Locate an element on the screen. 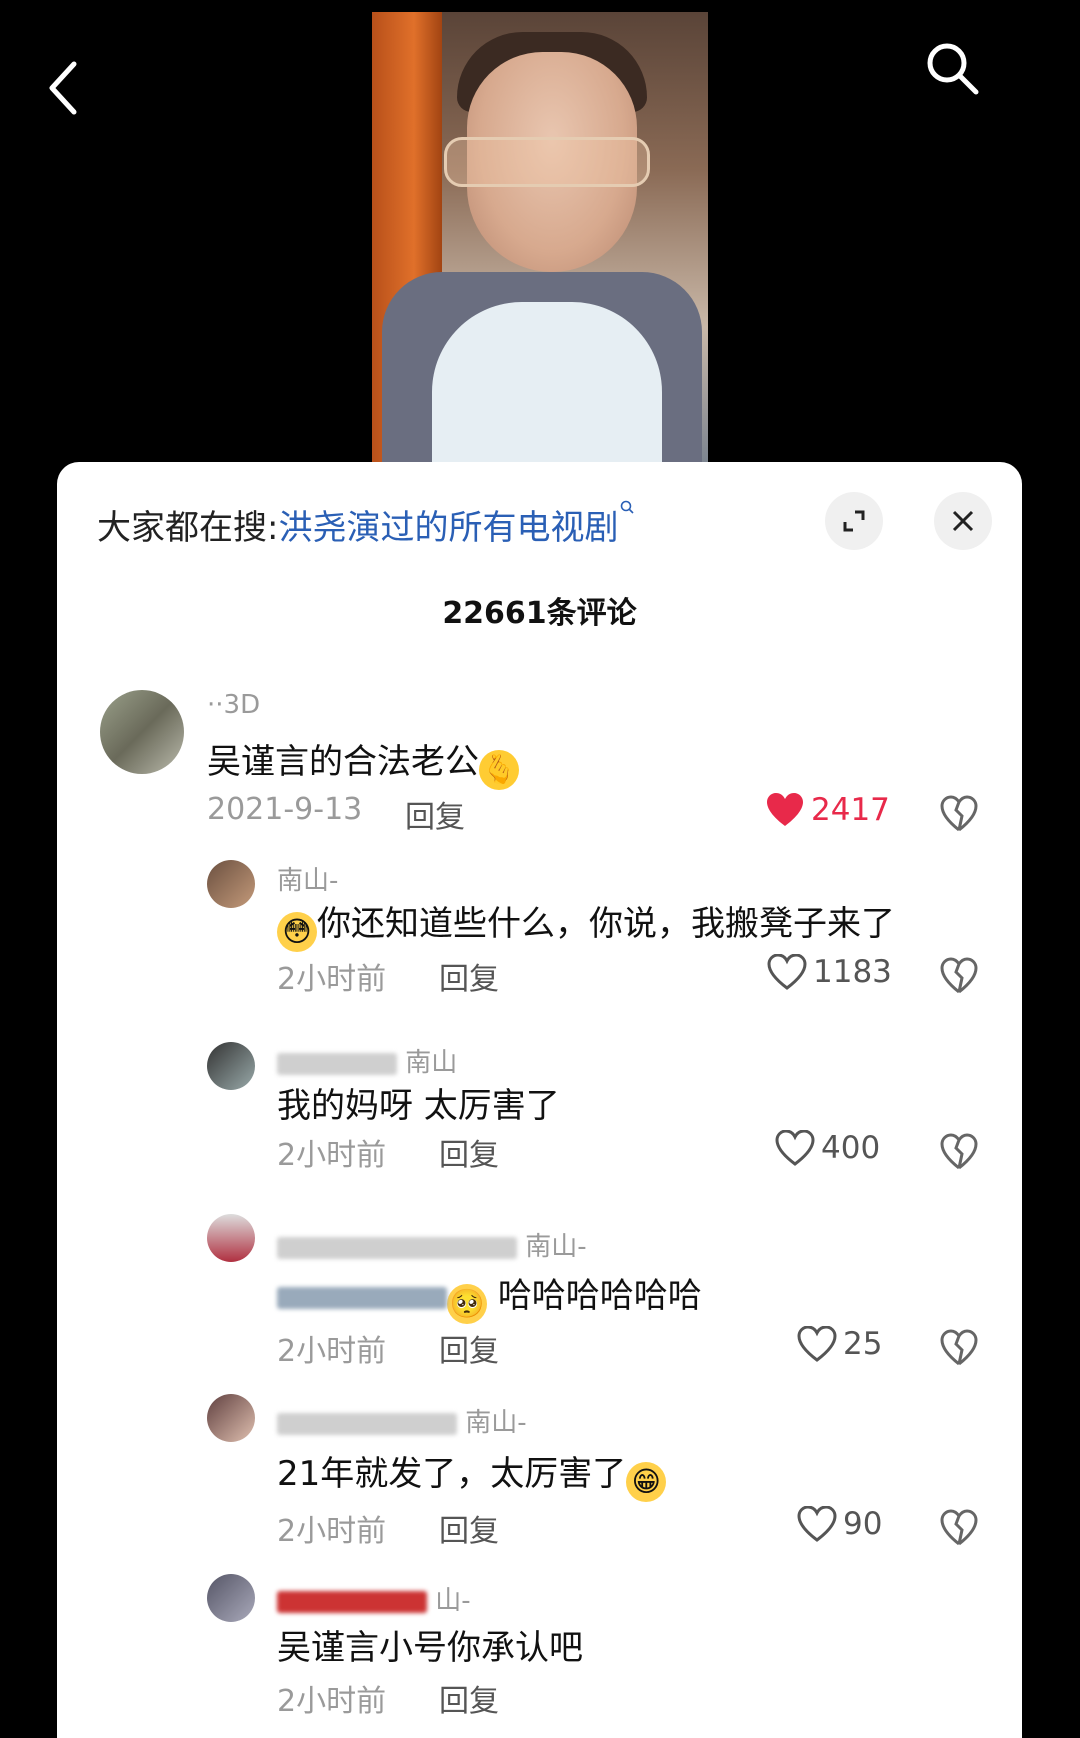 This screenshot has height=1738, width=1080. small-search-icon is located at coordinates (628, 507).